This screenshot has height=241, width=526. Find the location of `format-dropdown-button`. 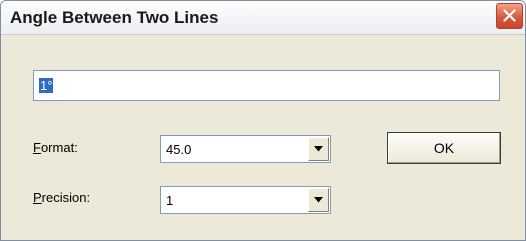

format-dropdown-button is located at coordinates (318, 149).